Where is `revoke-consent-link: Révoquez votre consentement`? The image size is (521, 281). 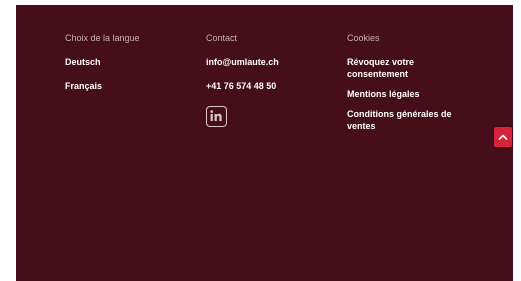
revoke-consent-link: Révoquez votre consentement is located at coordinates (412, 68).